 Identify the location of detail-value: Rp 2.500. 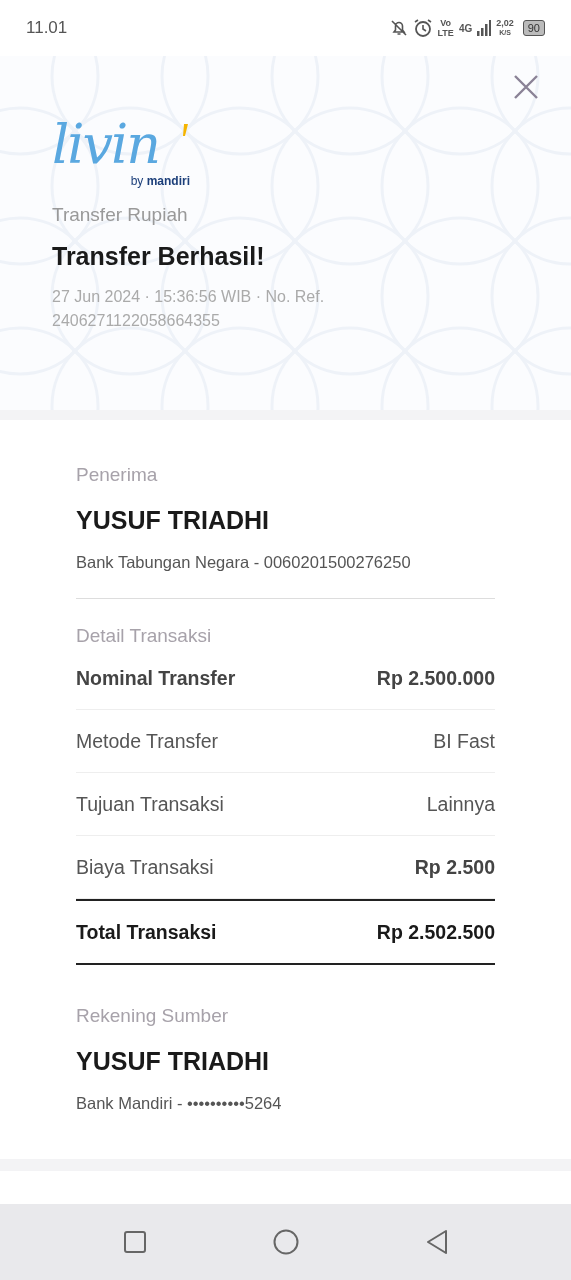
(454, 867).